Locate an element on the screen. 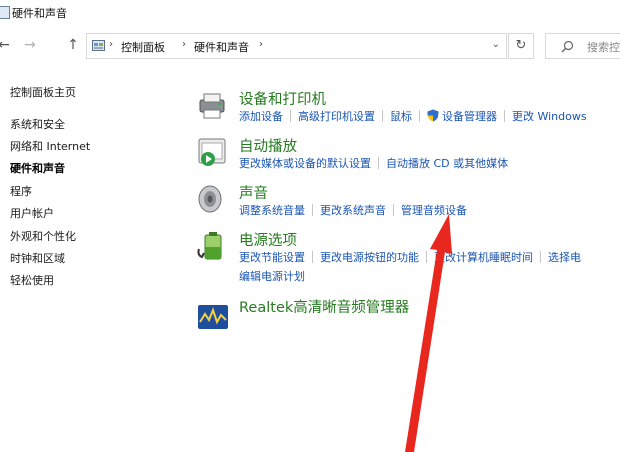 The width and height of the screenshot is (620, 452). forward-arrow-icon: → is located at coordinates (30, 45).